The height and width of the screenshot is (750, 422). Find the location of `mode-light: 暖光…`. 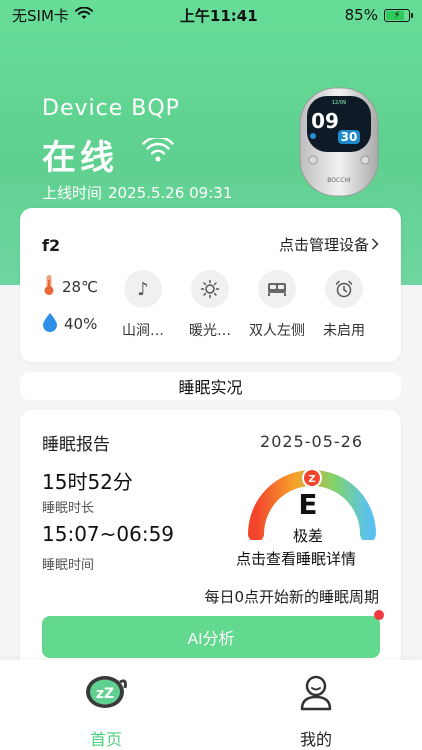

mode-light: 暖光… is located at coordinates (210, 305).